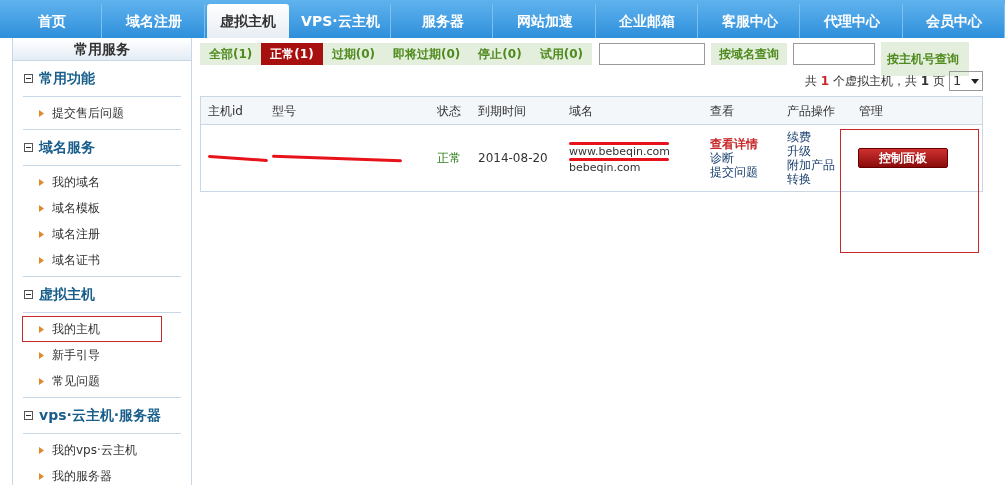 Image resolution: width=1005 pixels, height=485 pixels. Describe the element at coordinates (102, 234) in the screenshot. I see `sidebar-link: 域名注册` at that location.